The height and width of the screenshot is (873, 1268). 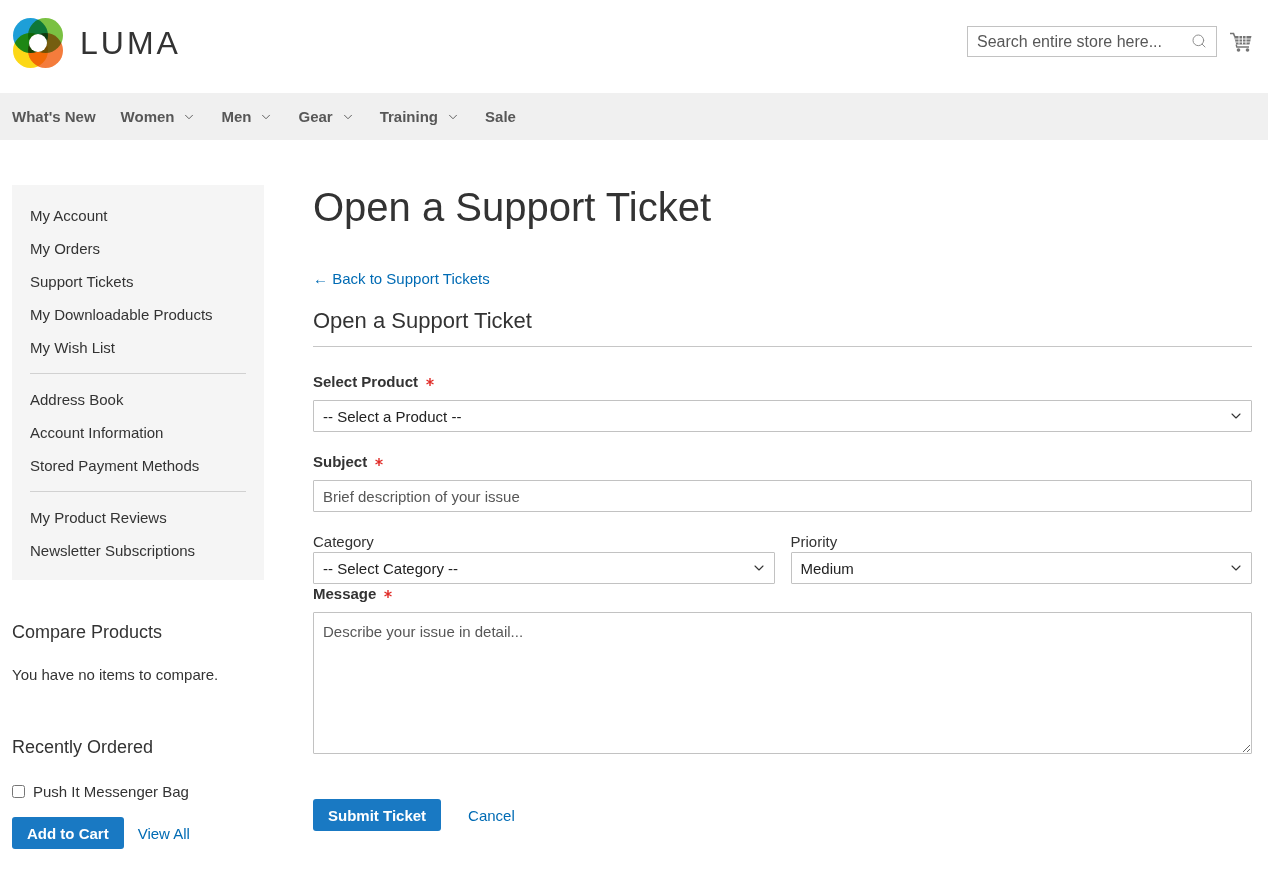 I want to click on nav-item: Sale, so click(x=500, y=116).